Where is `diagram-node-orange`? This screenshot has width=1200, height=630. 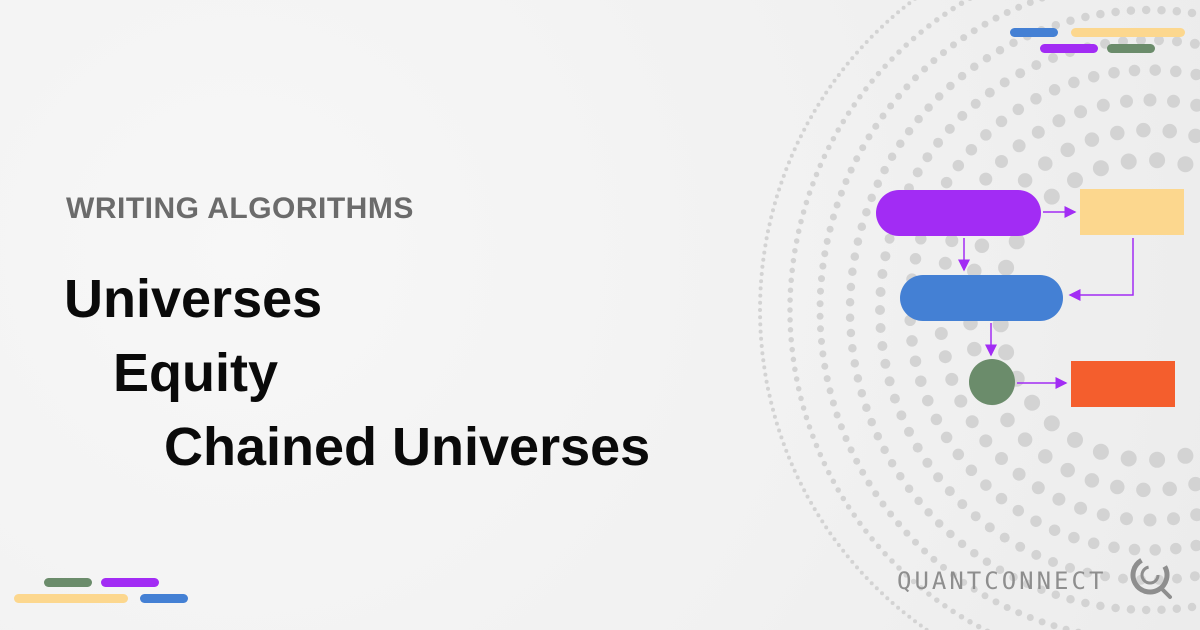
diagram-node-orange is located at coordinates (1123, 384).